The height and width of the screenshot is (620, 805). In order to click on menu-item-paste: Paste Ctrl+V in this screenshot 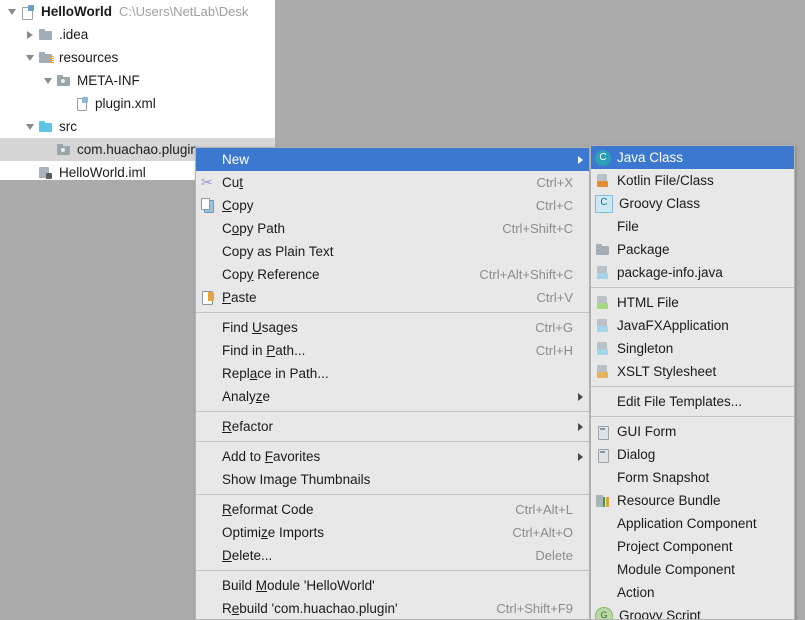, I will do `click(392, 297)`.